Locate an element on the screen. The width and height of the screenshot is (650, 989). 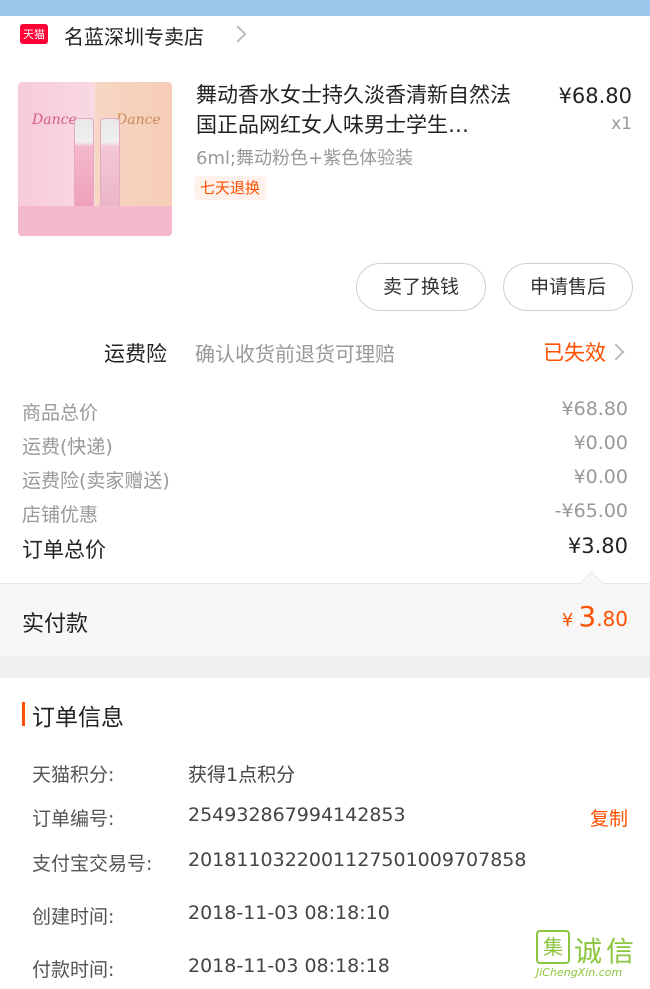
shop-name: 名蓝深圳专卖店 is located at coordinates (134, 35).